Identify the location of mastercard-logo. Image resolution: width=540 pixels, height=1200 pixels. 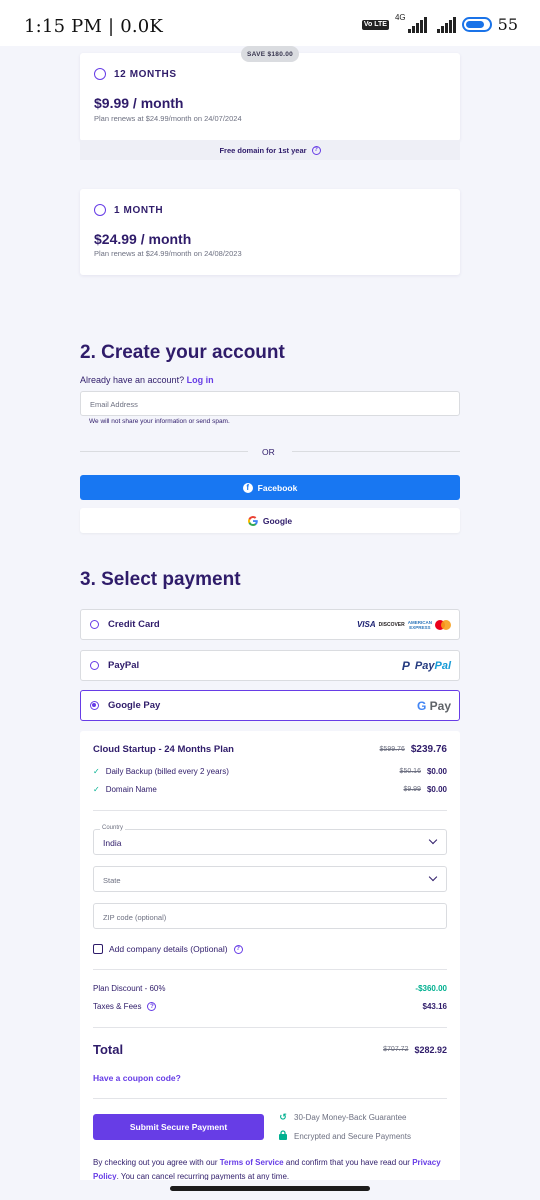
(443, 624).